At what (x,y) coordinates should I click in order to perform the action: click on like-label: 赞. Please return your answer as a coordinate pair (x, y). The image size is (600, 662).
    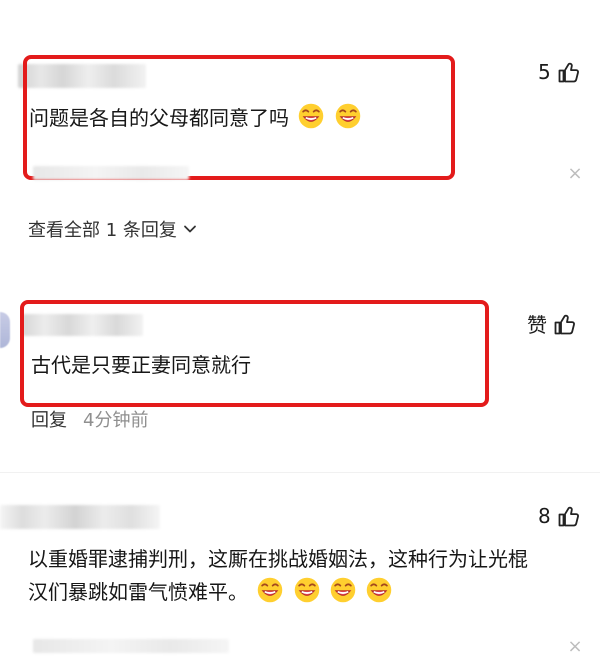
    Looking at the image, I should click on (537, 325).